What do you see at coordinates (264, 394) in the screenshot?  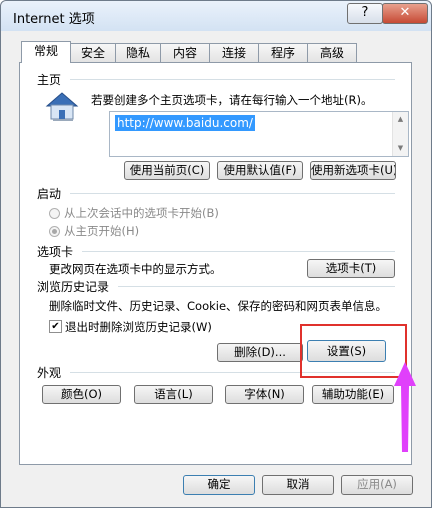 I see `fonts-button: 字体(N)` at bounding box center [264, 394].